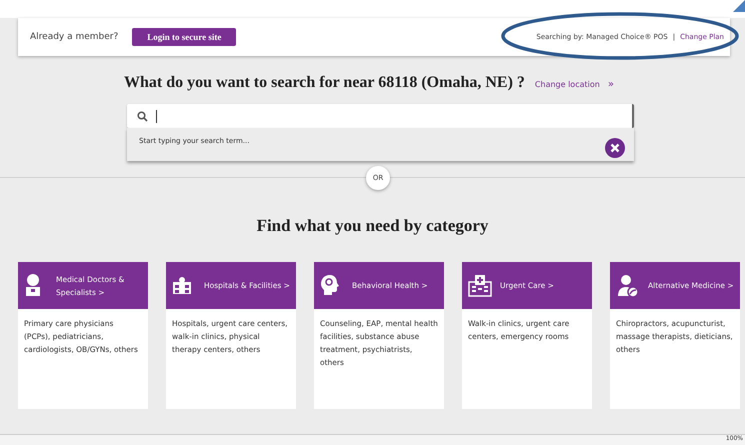  What do you see at coordinates (380, 116) in the screenshot?
I see `search-field` at bounding box center [380, 116].